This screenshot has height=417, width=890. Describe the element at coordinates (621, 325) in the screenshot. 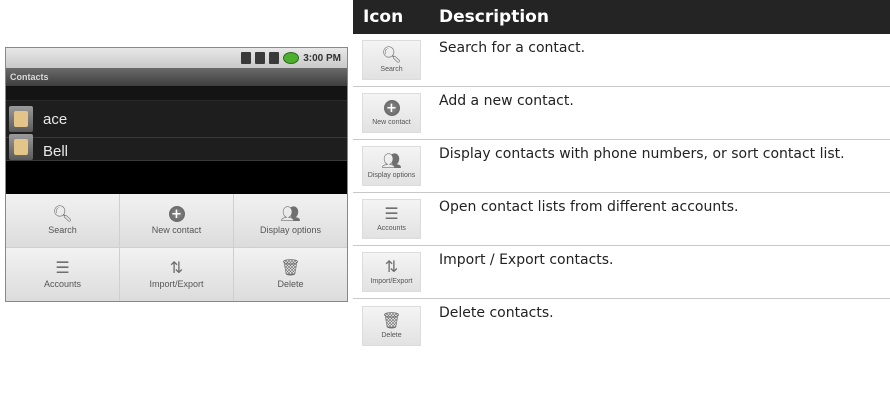

I see `table-row: 🗑︎ Delete Delete contacts.` at that location.